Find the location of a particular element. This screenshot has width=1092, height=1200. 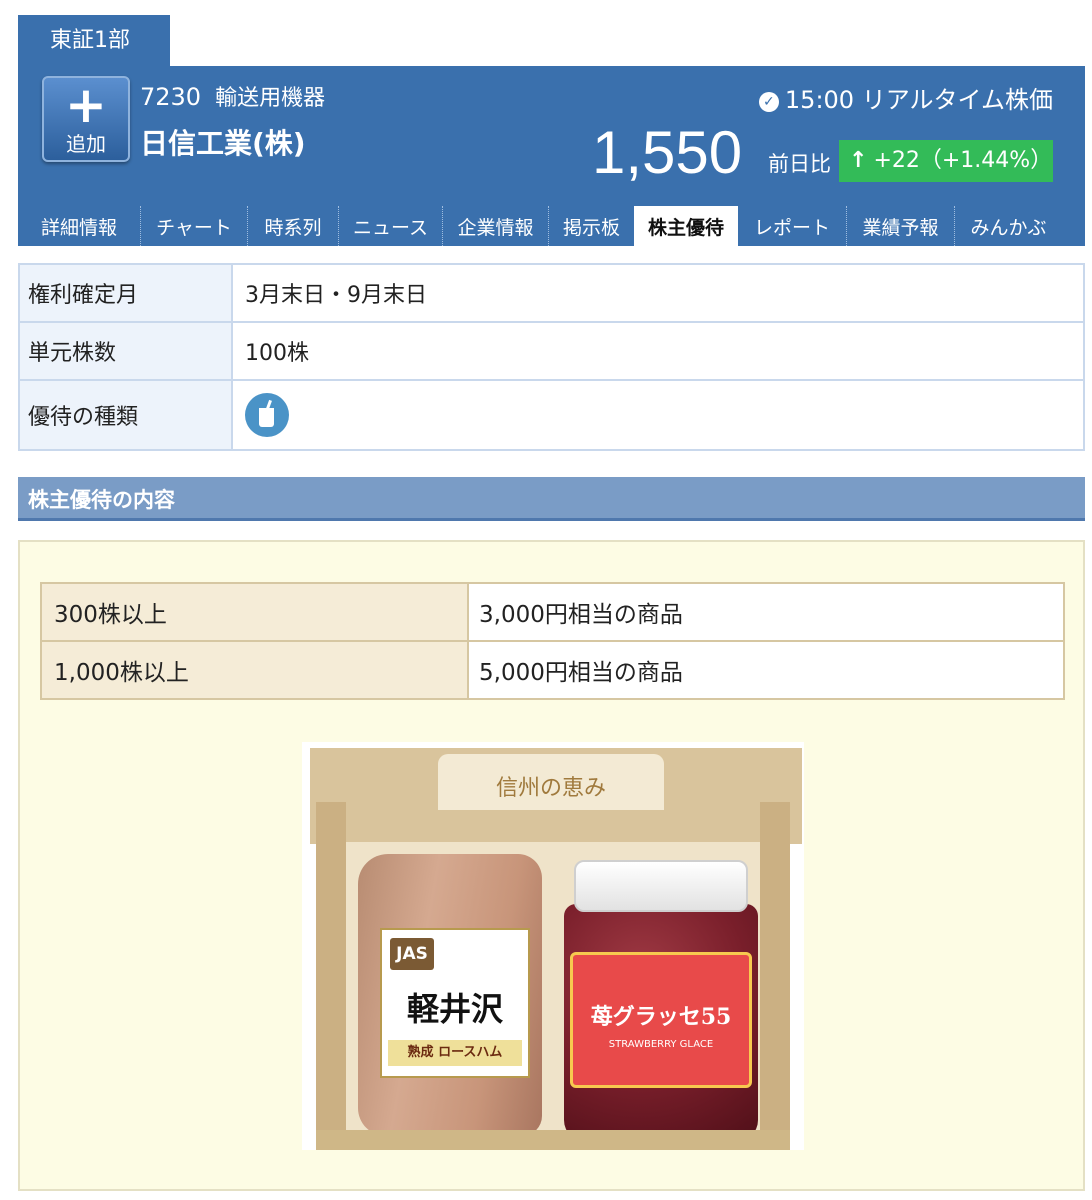

jar-name: 苺グラッセ55 is located at coordinates (661, 1017).